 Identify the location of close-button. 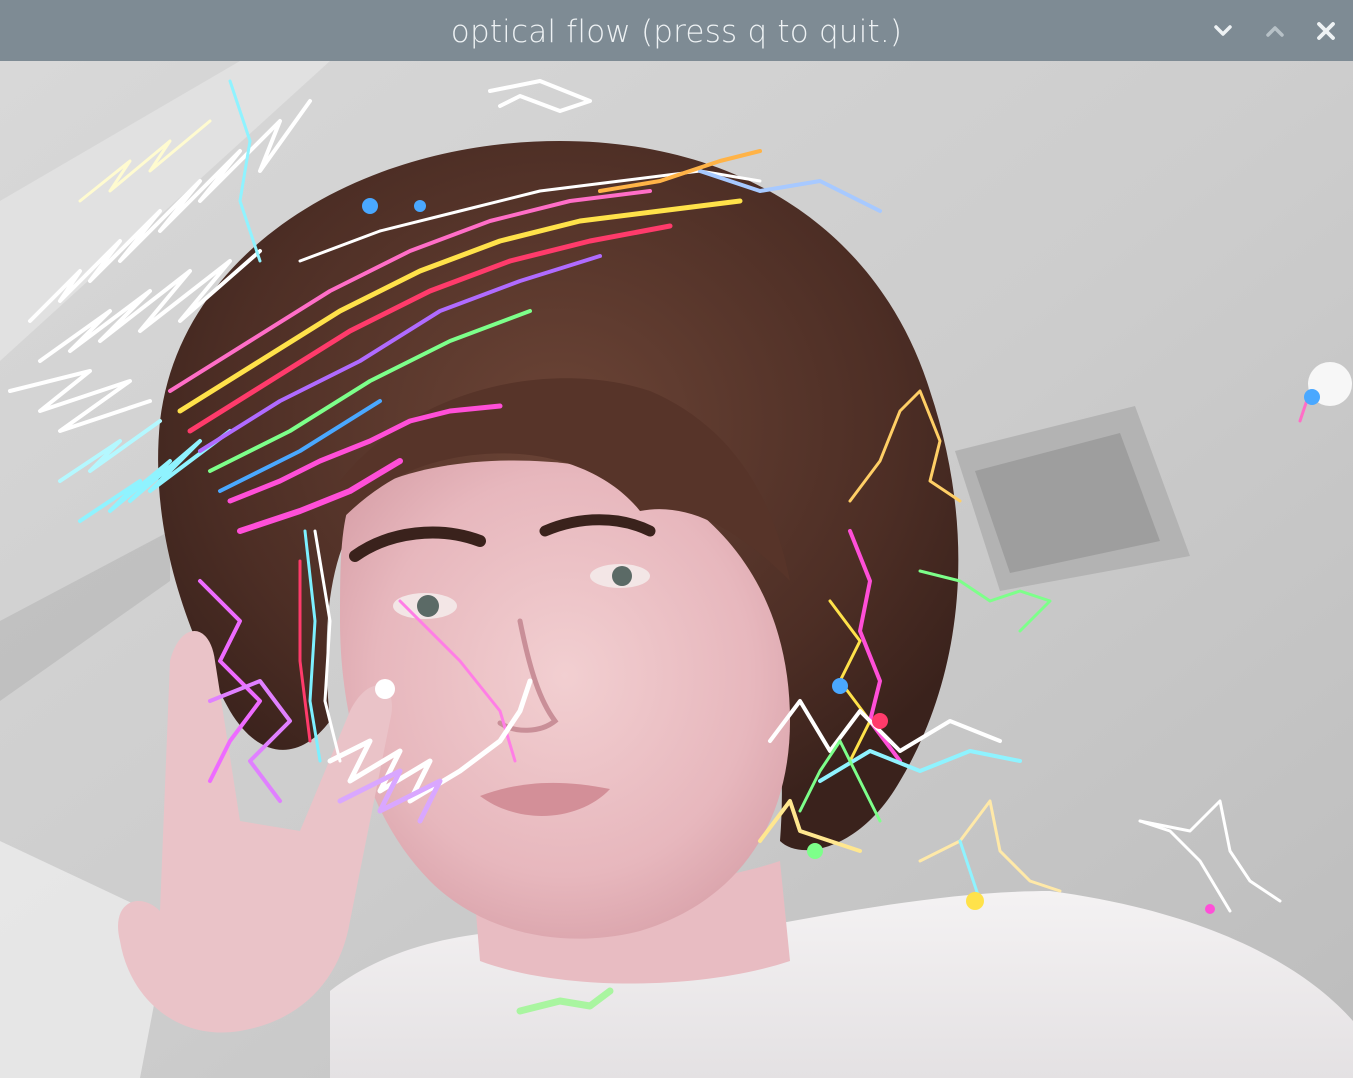
(1326, 31).